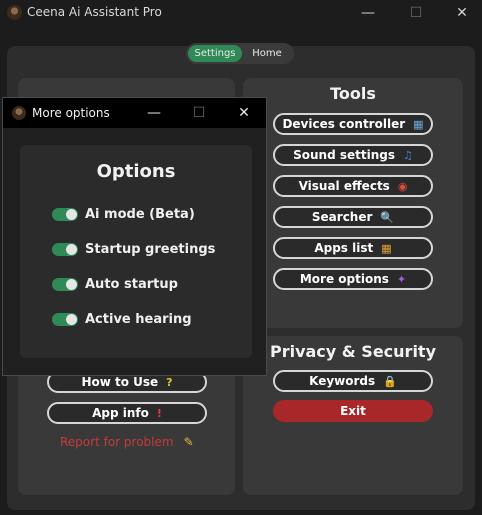  Describe the element at coordinates (390, 381) in the screenshot. I see `lock-icon: 🔒` at that location.